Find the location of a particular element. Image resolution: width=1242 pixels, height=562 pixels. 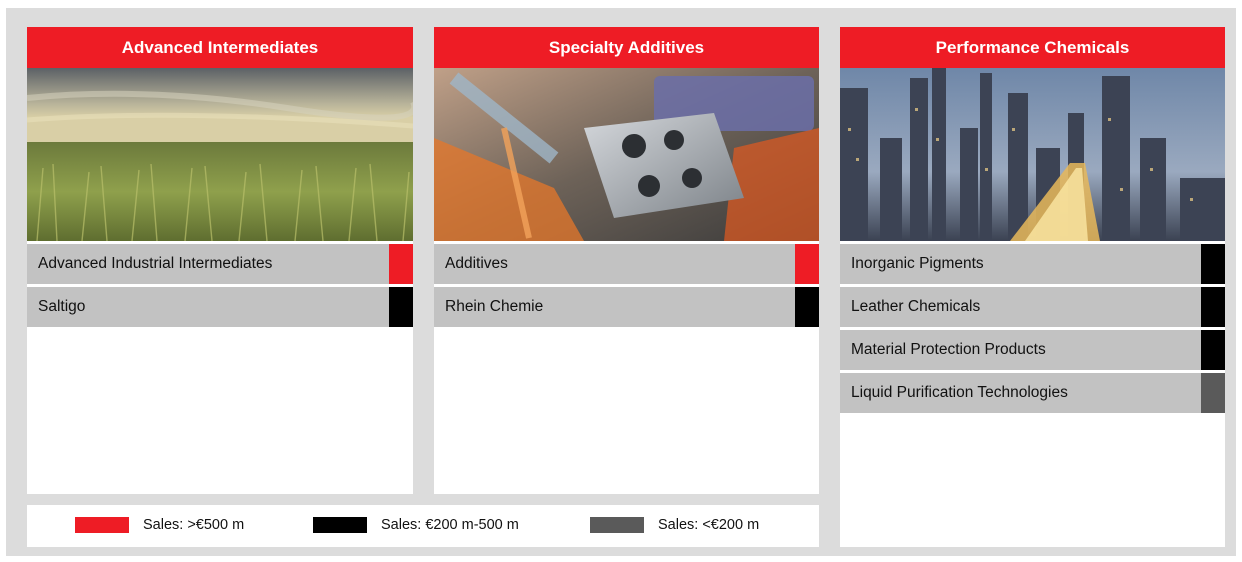

wheat-field-photo is located at coordinates (220, 154).